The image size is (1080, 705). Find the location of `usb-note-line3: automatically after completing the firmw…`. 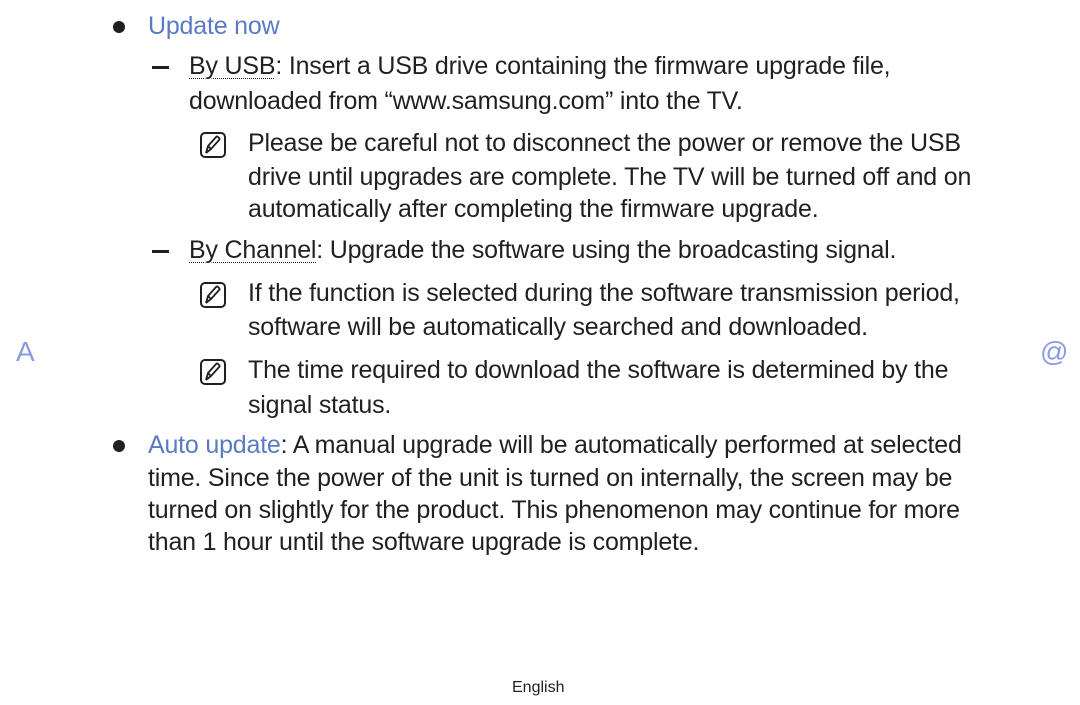

usb-note-line3: automatically after completing the firmw… is located at coordinates (533, 209).